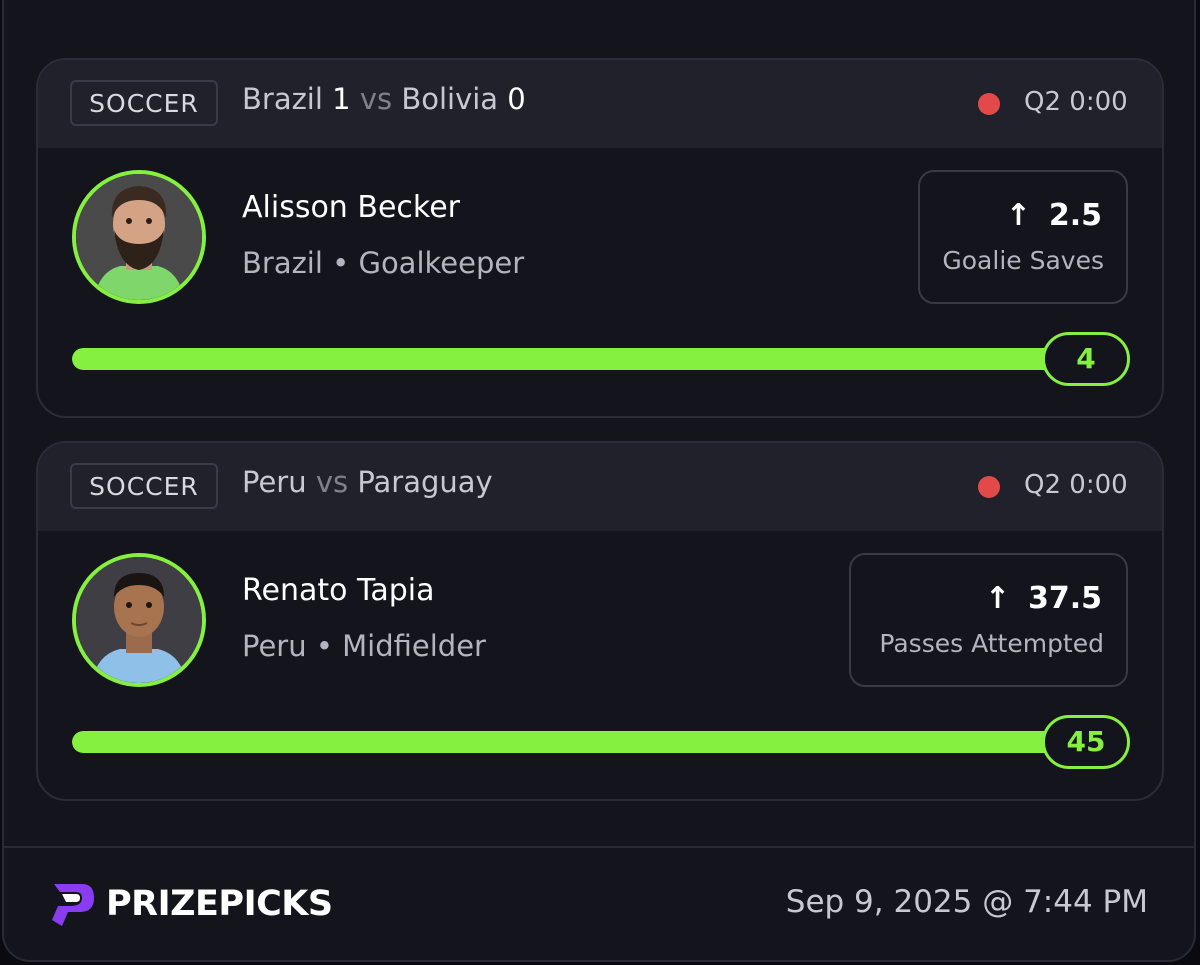 The height and width of the screenshot is (965, 1200). What do you see at coordinates (1064, 598) in the screenshot?
I see `line-number: 37.5` at bounding box center [1064, 598].